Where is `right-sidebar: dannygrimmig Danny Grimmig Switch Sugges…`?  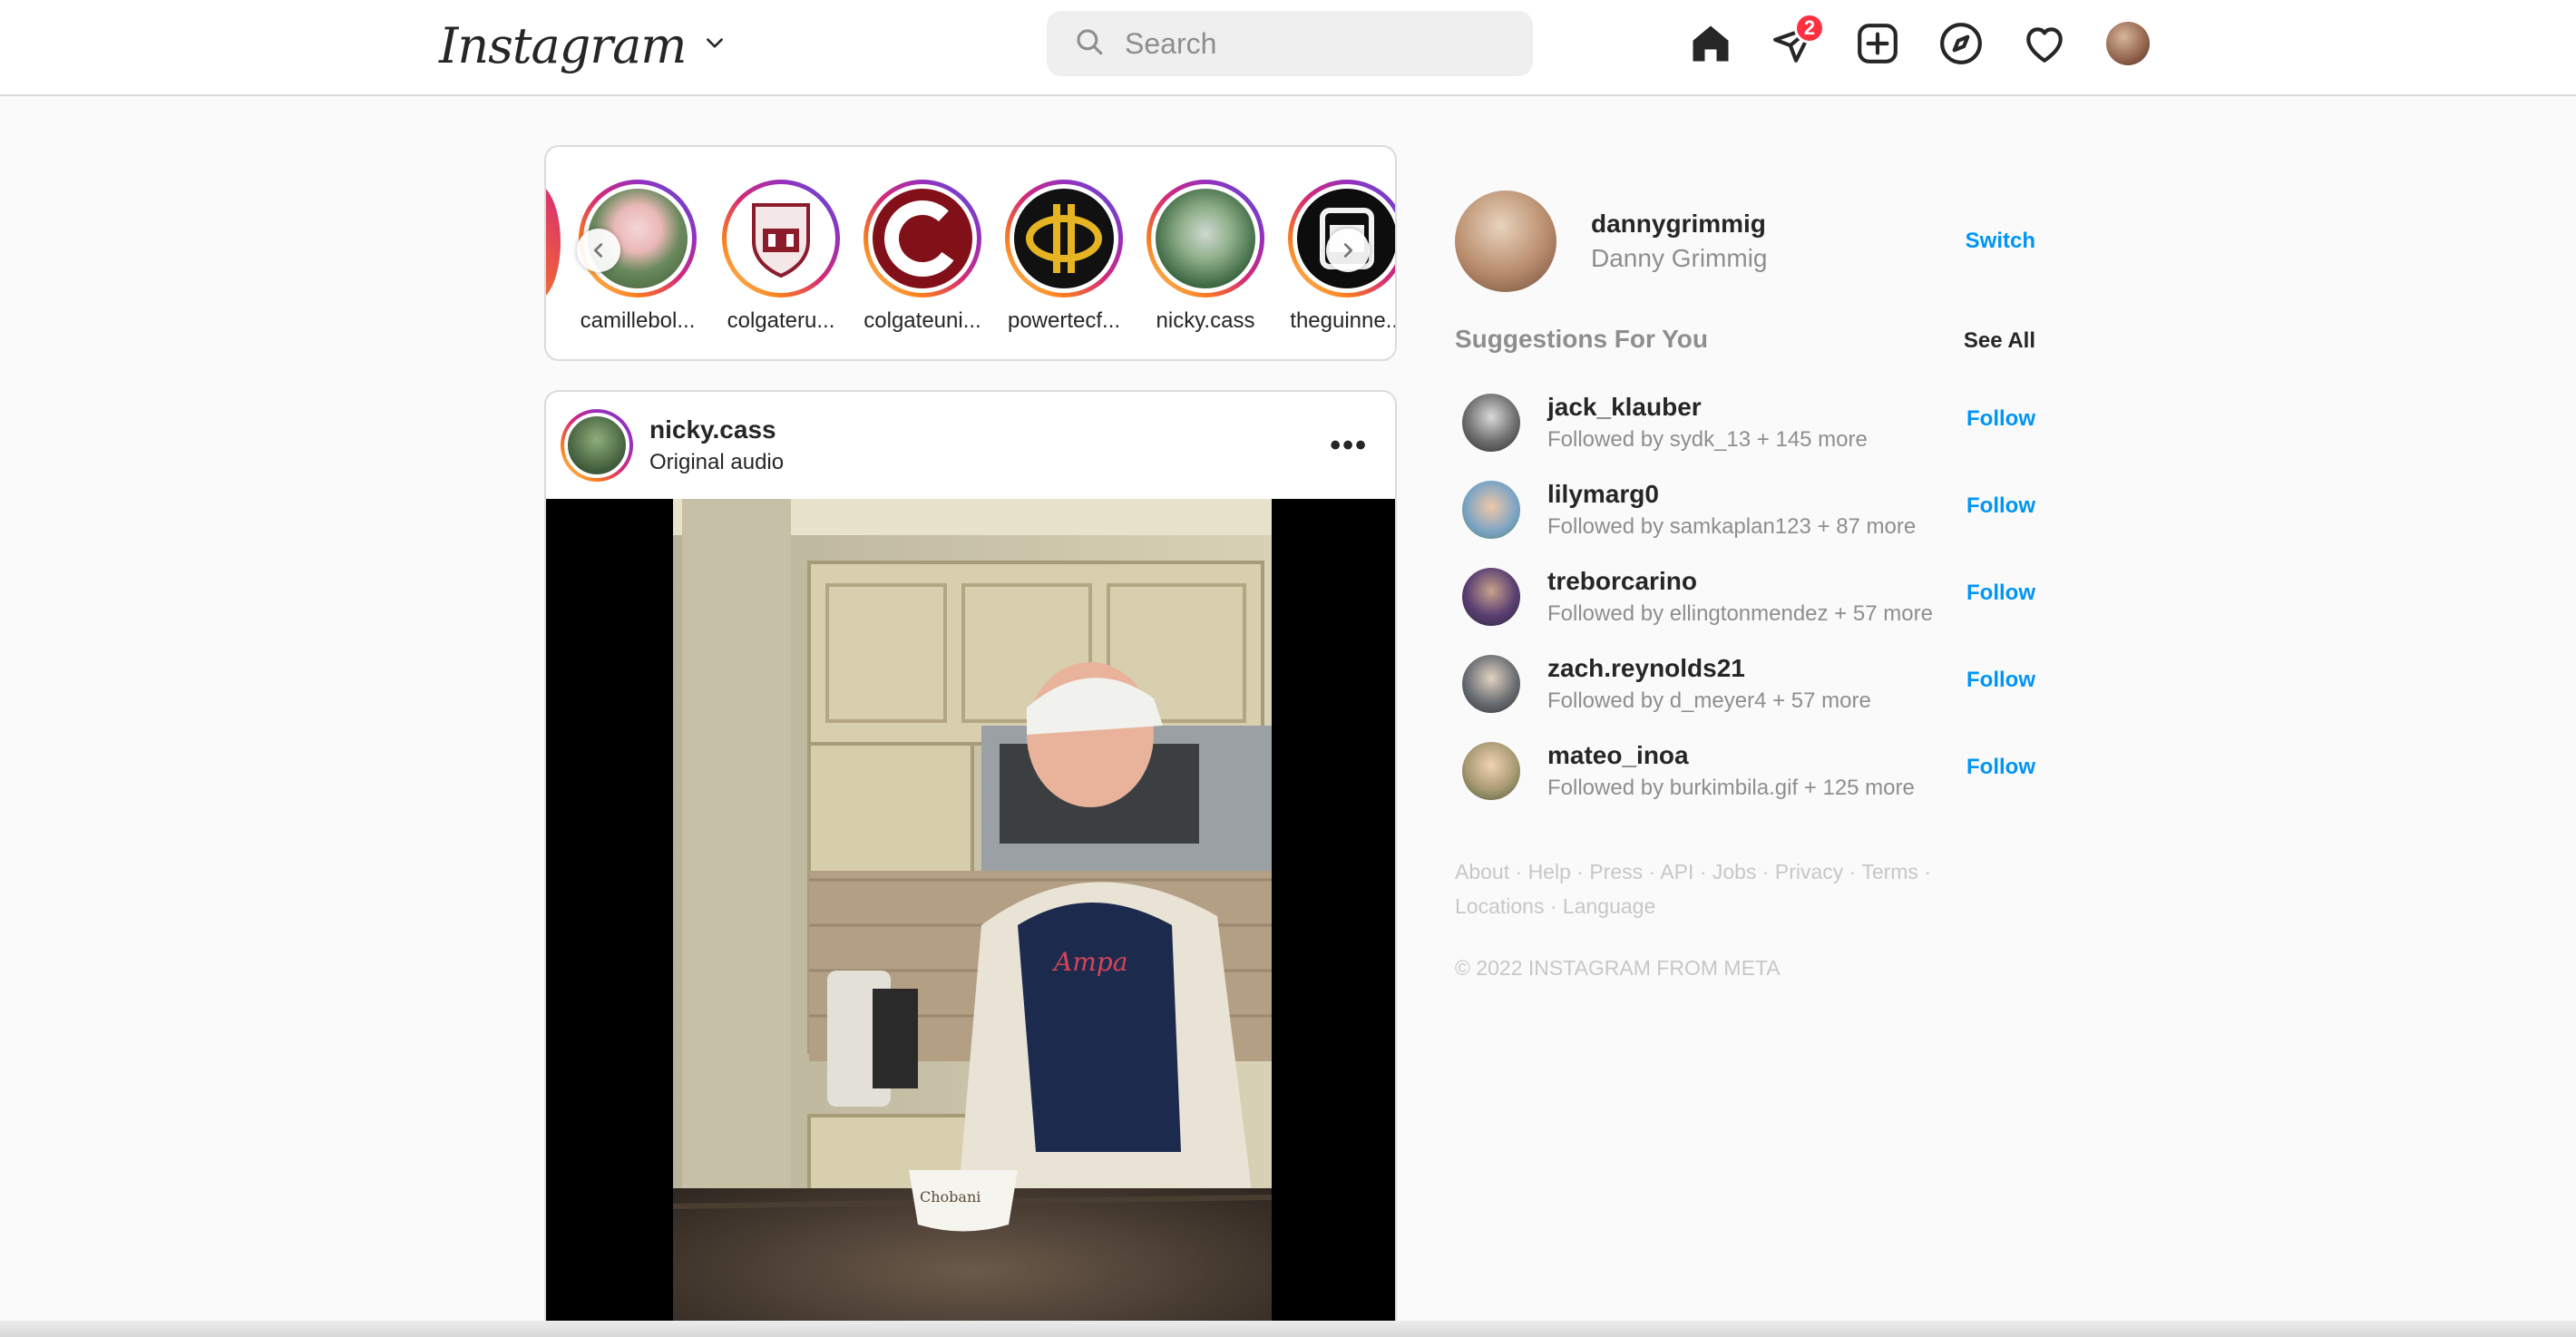
right-sidebar: dannygrimmig Danny Grimmig Switch Sugges… is located at coordinates (1745, 584).